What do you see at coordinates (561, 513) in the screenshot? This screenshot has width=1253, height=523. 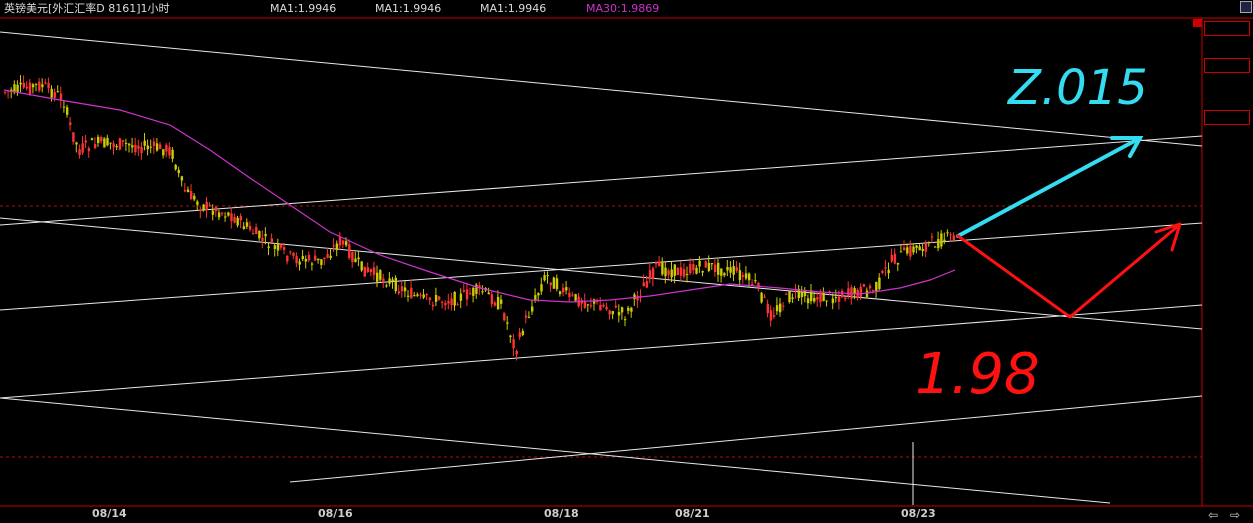 I see `x-label: 08/18` at bounding box center [561, 513].